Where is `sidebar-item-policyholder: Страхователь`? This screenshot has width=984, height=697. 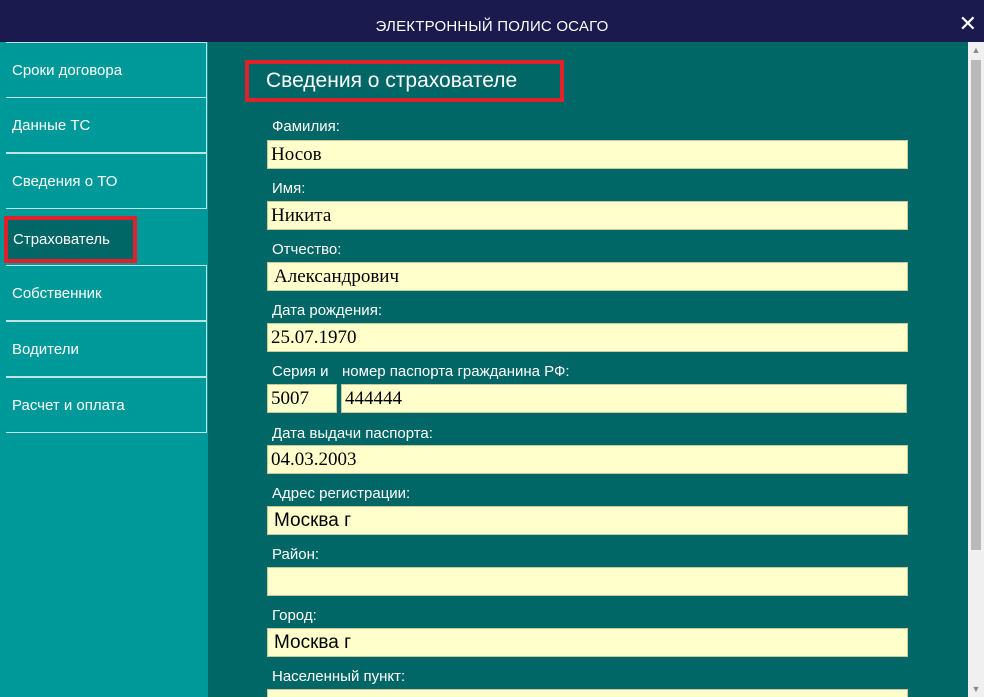 sidebar-item-policyholder: Страхователь is located at coordinates (70, 239).